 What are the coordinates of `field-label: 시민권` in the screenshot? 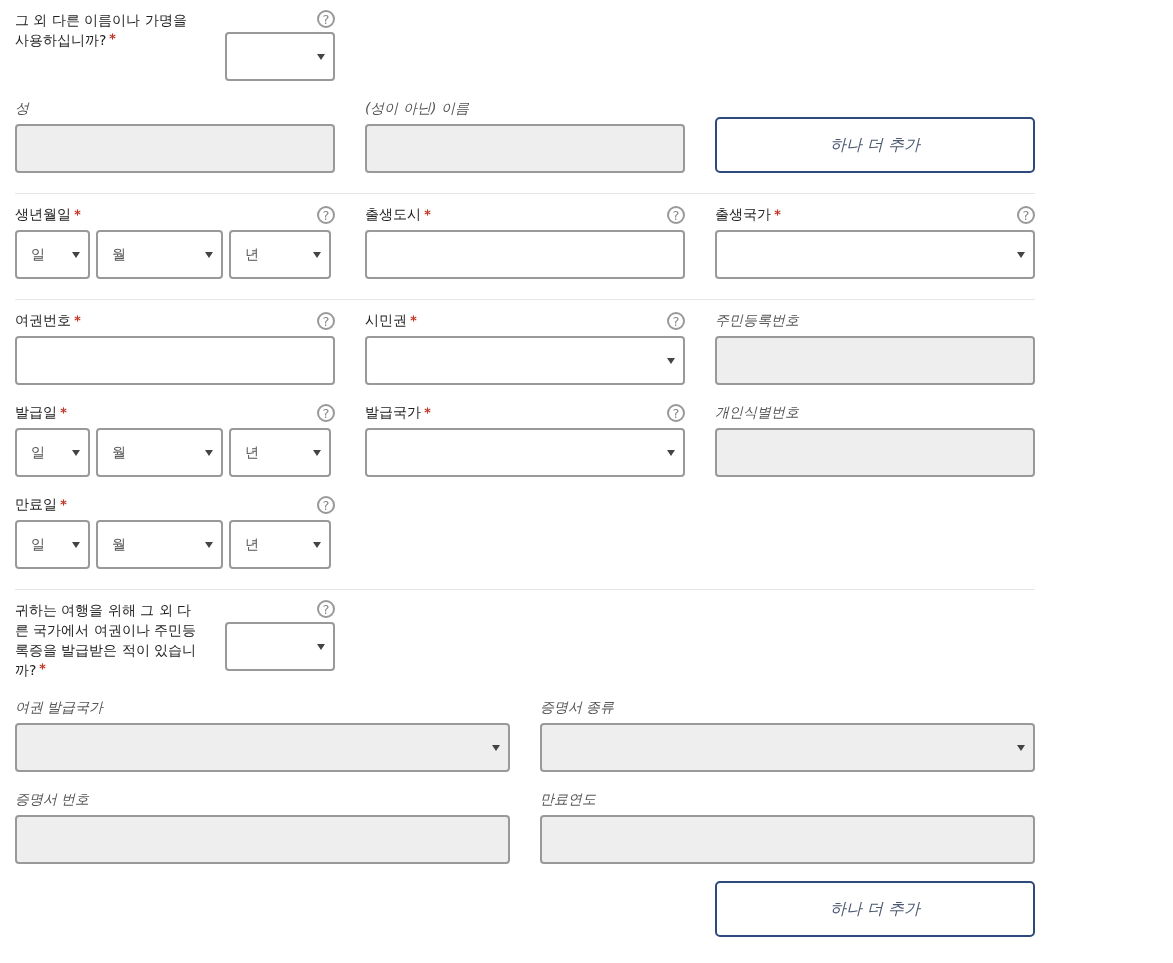 It's located at (391, 321).